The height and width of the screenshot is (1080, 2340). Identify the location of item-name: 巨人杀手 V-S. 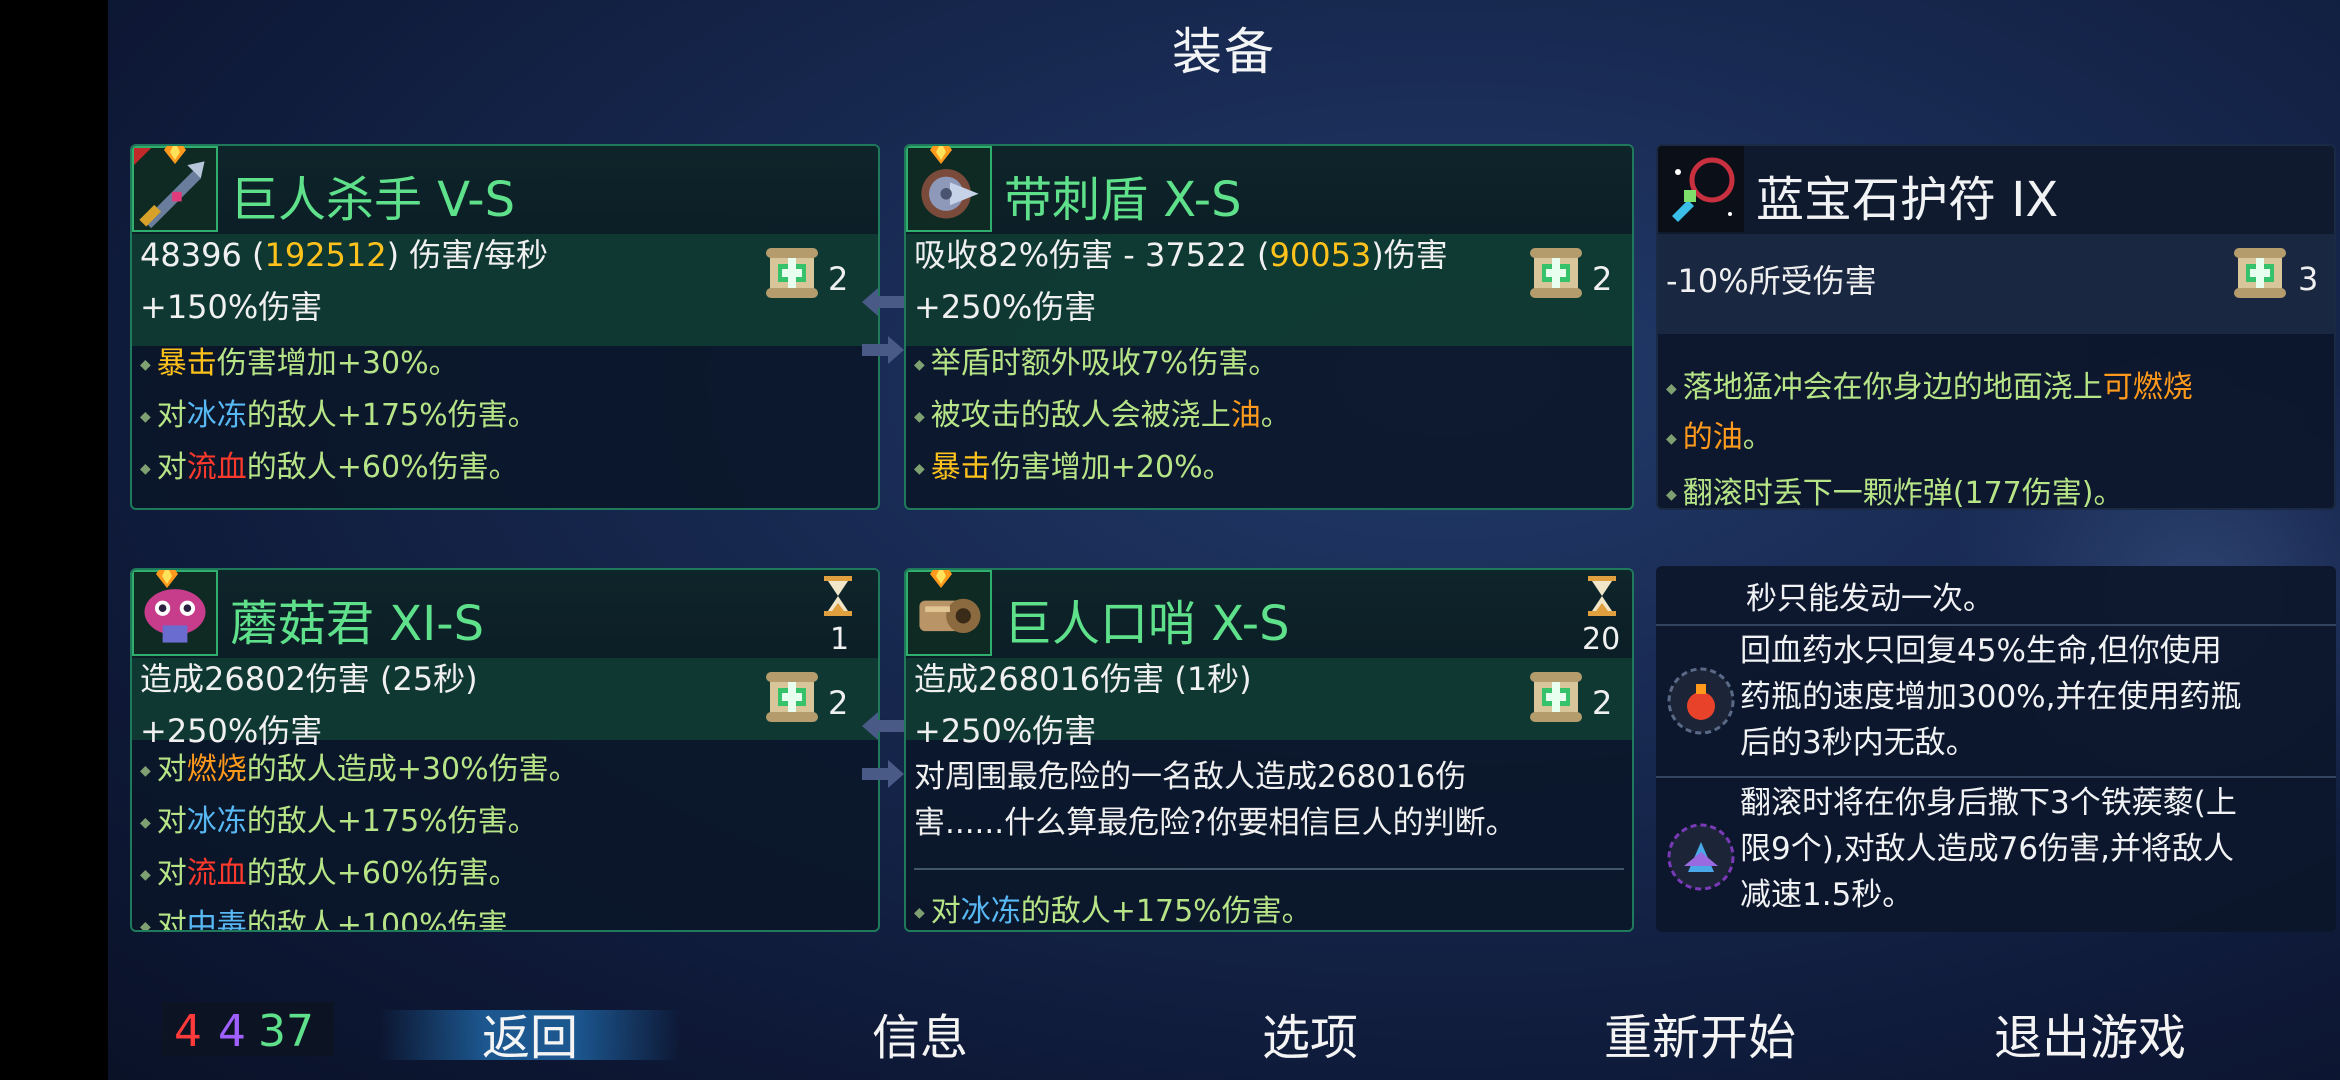
(373, 200).